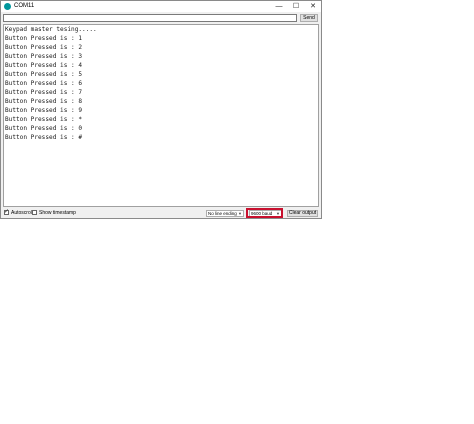 The image size is (474, 424). Describe the element at coordinates (222, 213) in the screenshot. I see `line-ending-value: No line ending` at that location.